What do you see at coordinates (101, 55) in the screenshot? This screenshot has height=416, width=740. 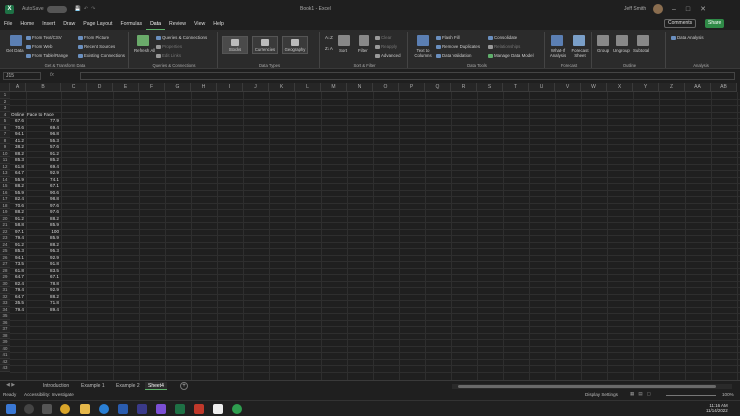 I see `existing-connections-button: Existing Connections` at bounding box center [101, 55].